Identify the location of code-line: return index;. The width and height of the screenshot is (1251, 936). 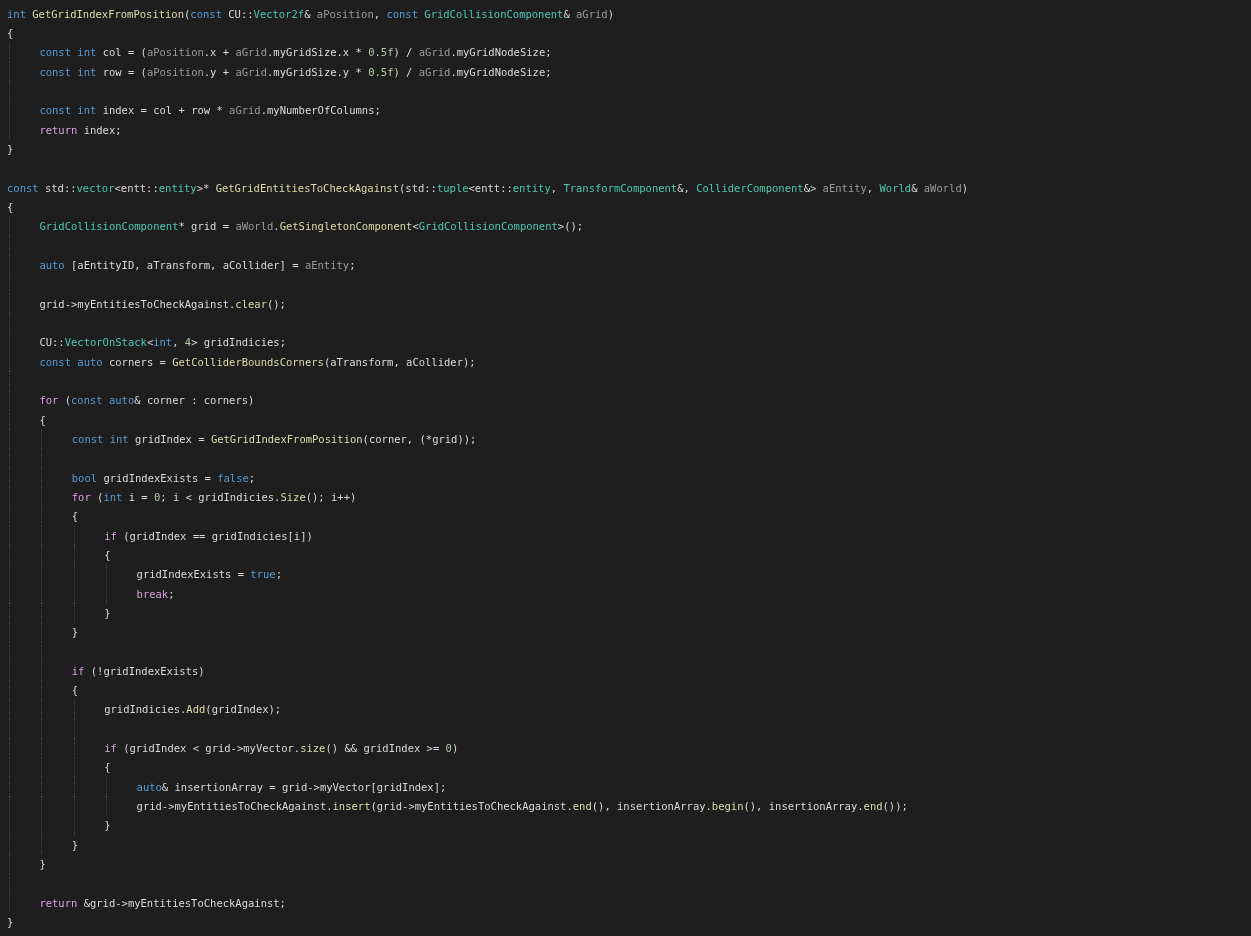
(80, 129).